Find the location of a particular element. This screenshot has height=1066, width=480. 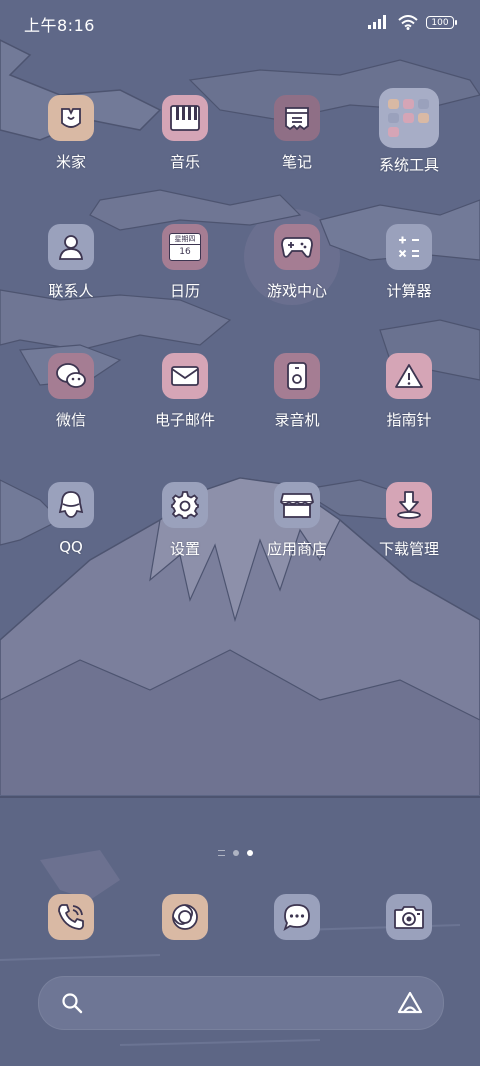

app-wechat: 微信 is located at coordinates (71, 391).